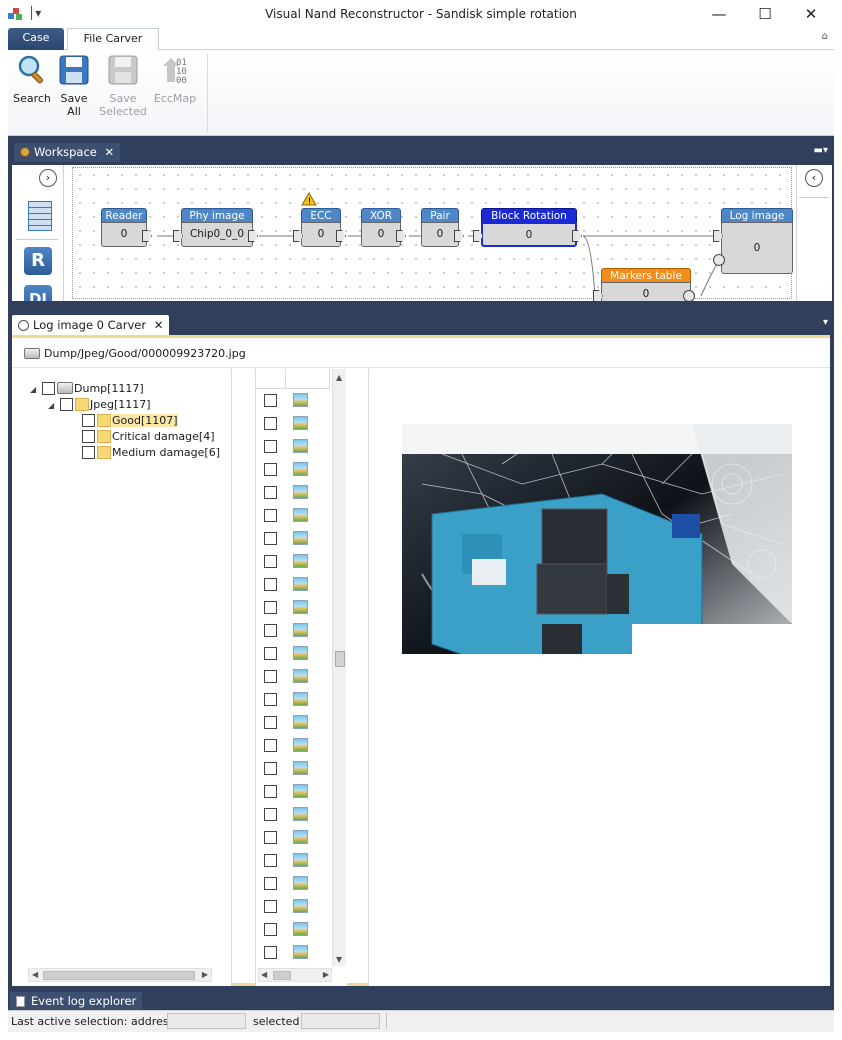 The image size is (842, 1040). Describe the element at coordinates (48, 178) in the screenshot. I see `toolbox-expand-icon: ›` at that location.